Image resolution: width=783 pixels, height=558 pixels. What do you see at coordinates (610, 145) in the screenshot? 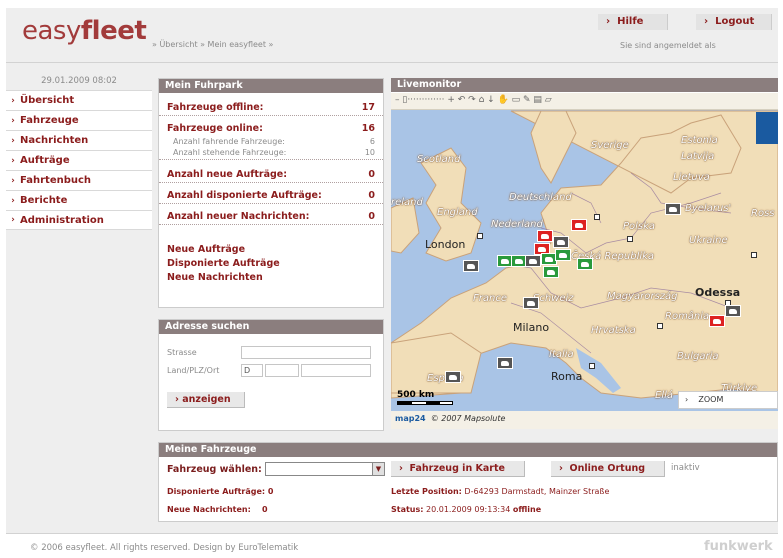
I see `map-label: Sverige` at bounding box center [610, 145].